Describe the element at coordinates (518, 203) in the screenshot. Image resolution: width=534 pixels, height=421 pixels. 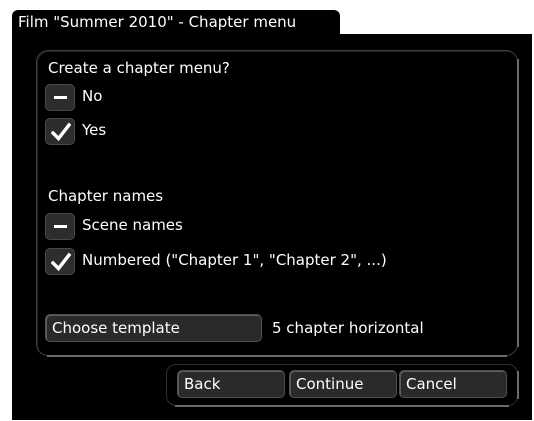
I see `group-right-edge` at that location.